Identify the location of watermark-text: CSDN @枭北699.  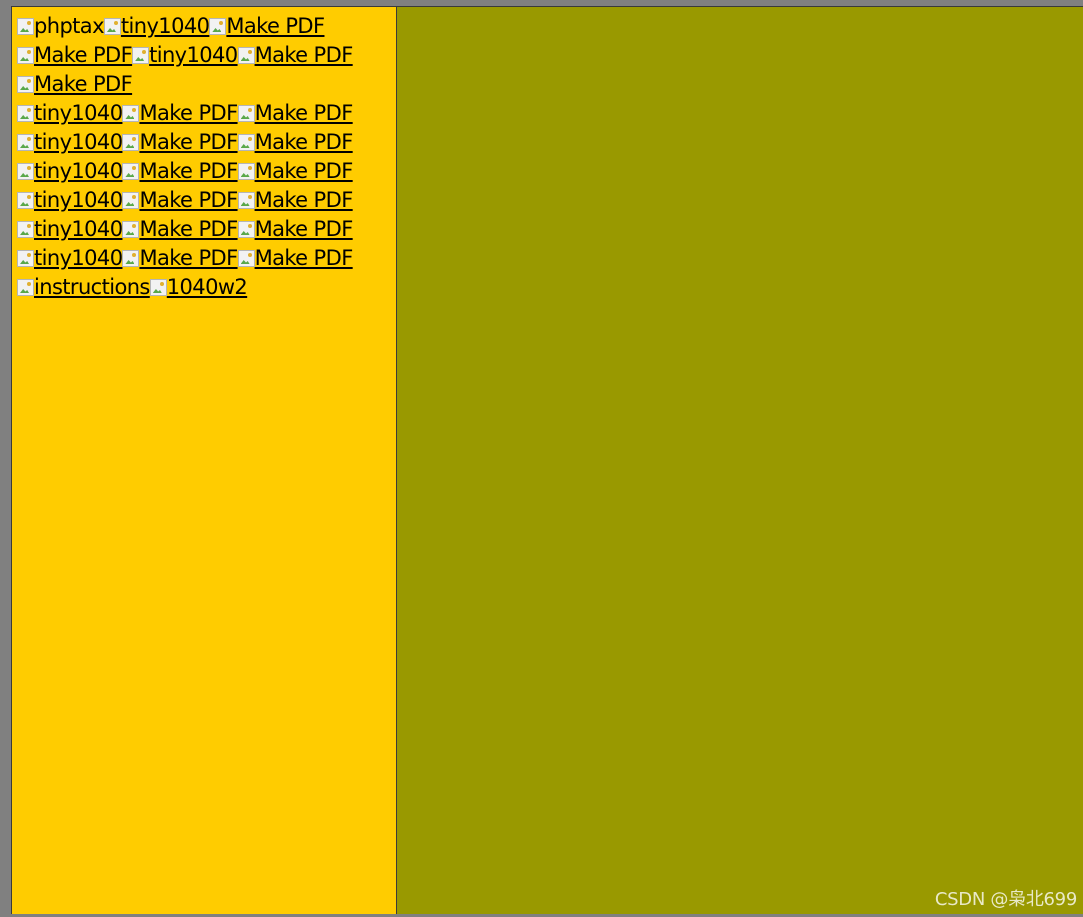
(1005, 899).